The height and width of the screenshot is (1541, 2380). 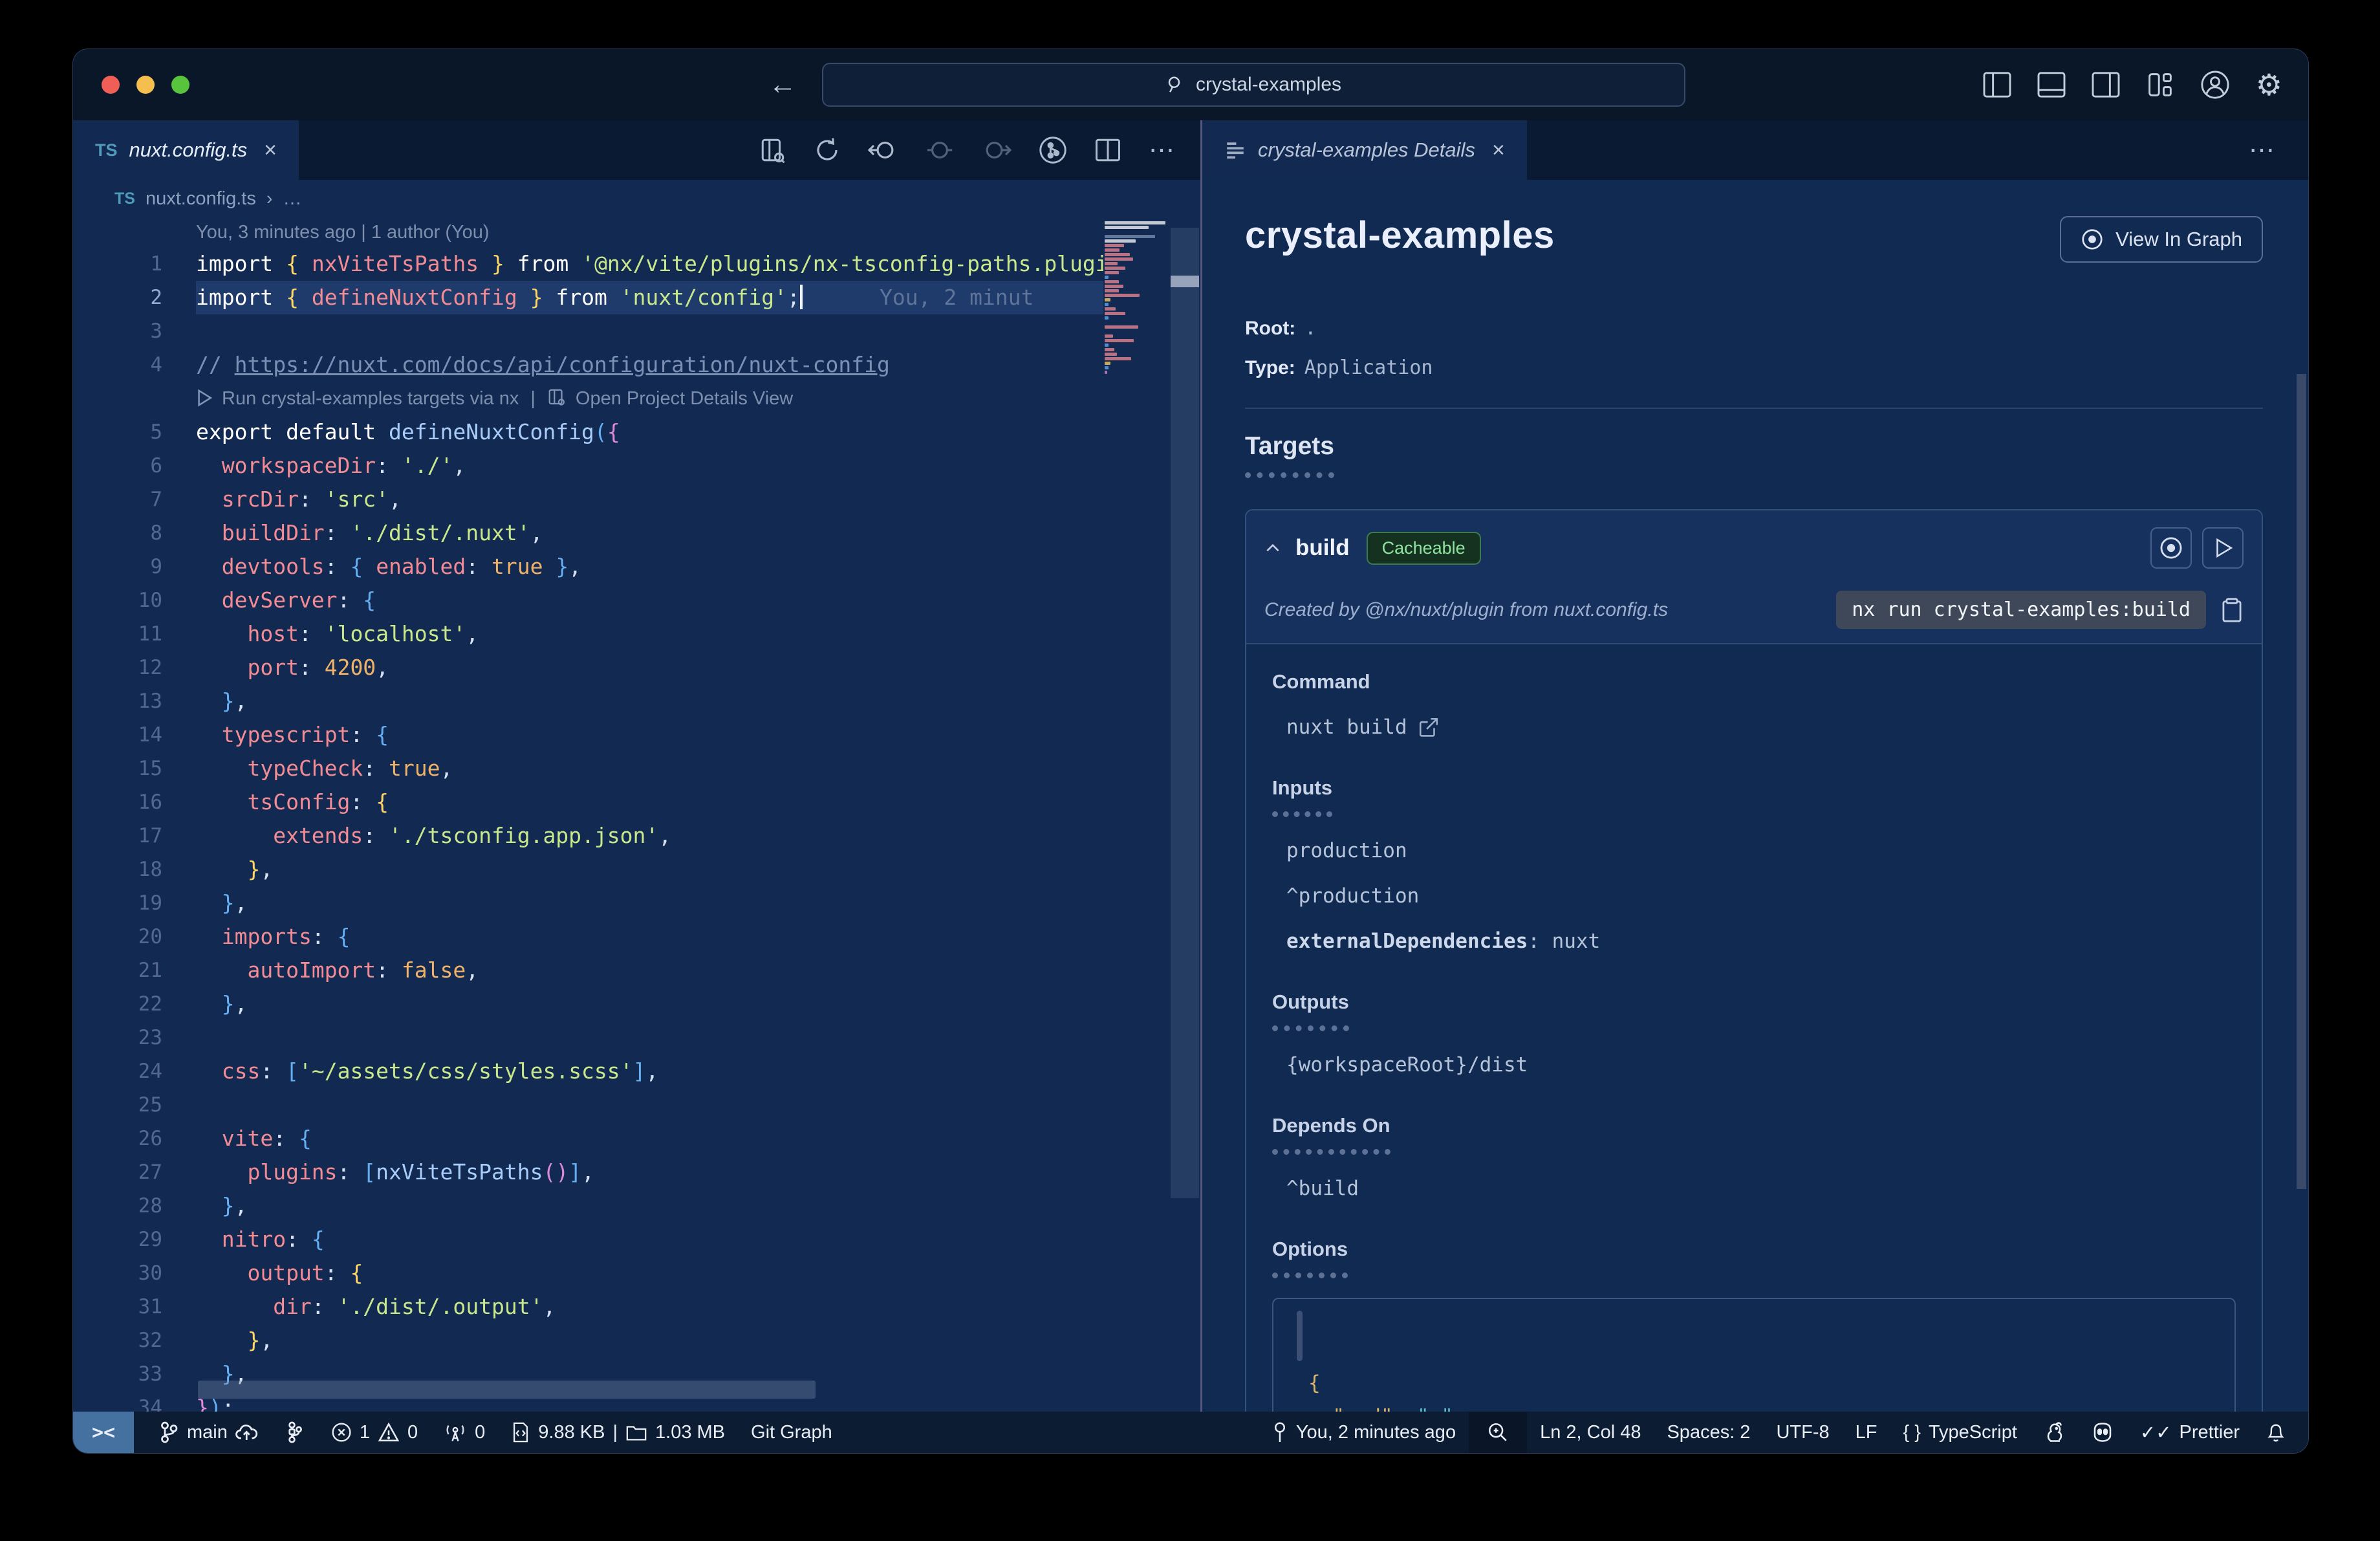 What do you see at coordinates (588, 667) in the screenshot?
I see `code-line: 12 port: 4200,` at bounding box center [588, 667].